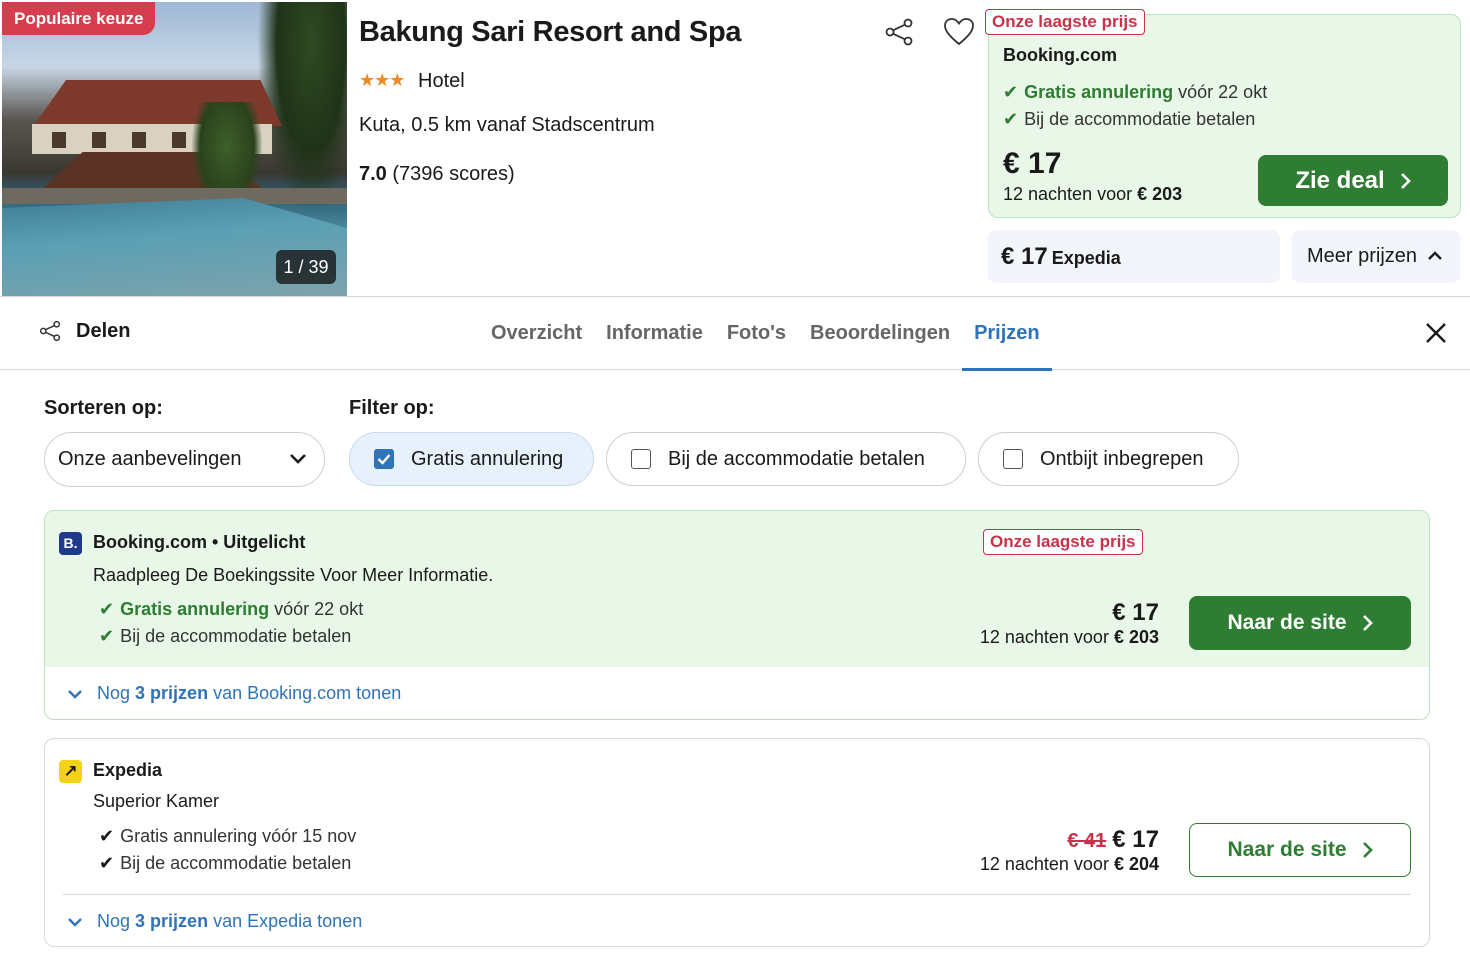 Image resolution: width=1470 pixels, height=964 pixels. Describe the element at coordinates (1436, 333) in the screenshot. I see `close-icon` at that location.